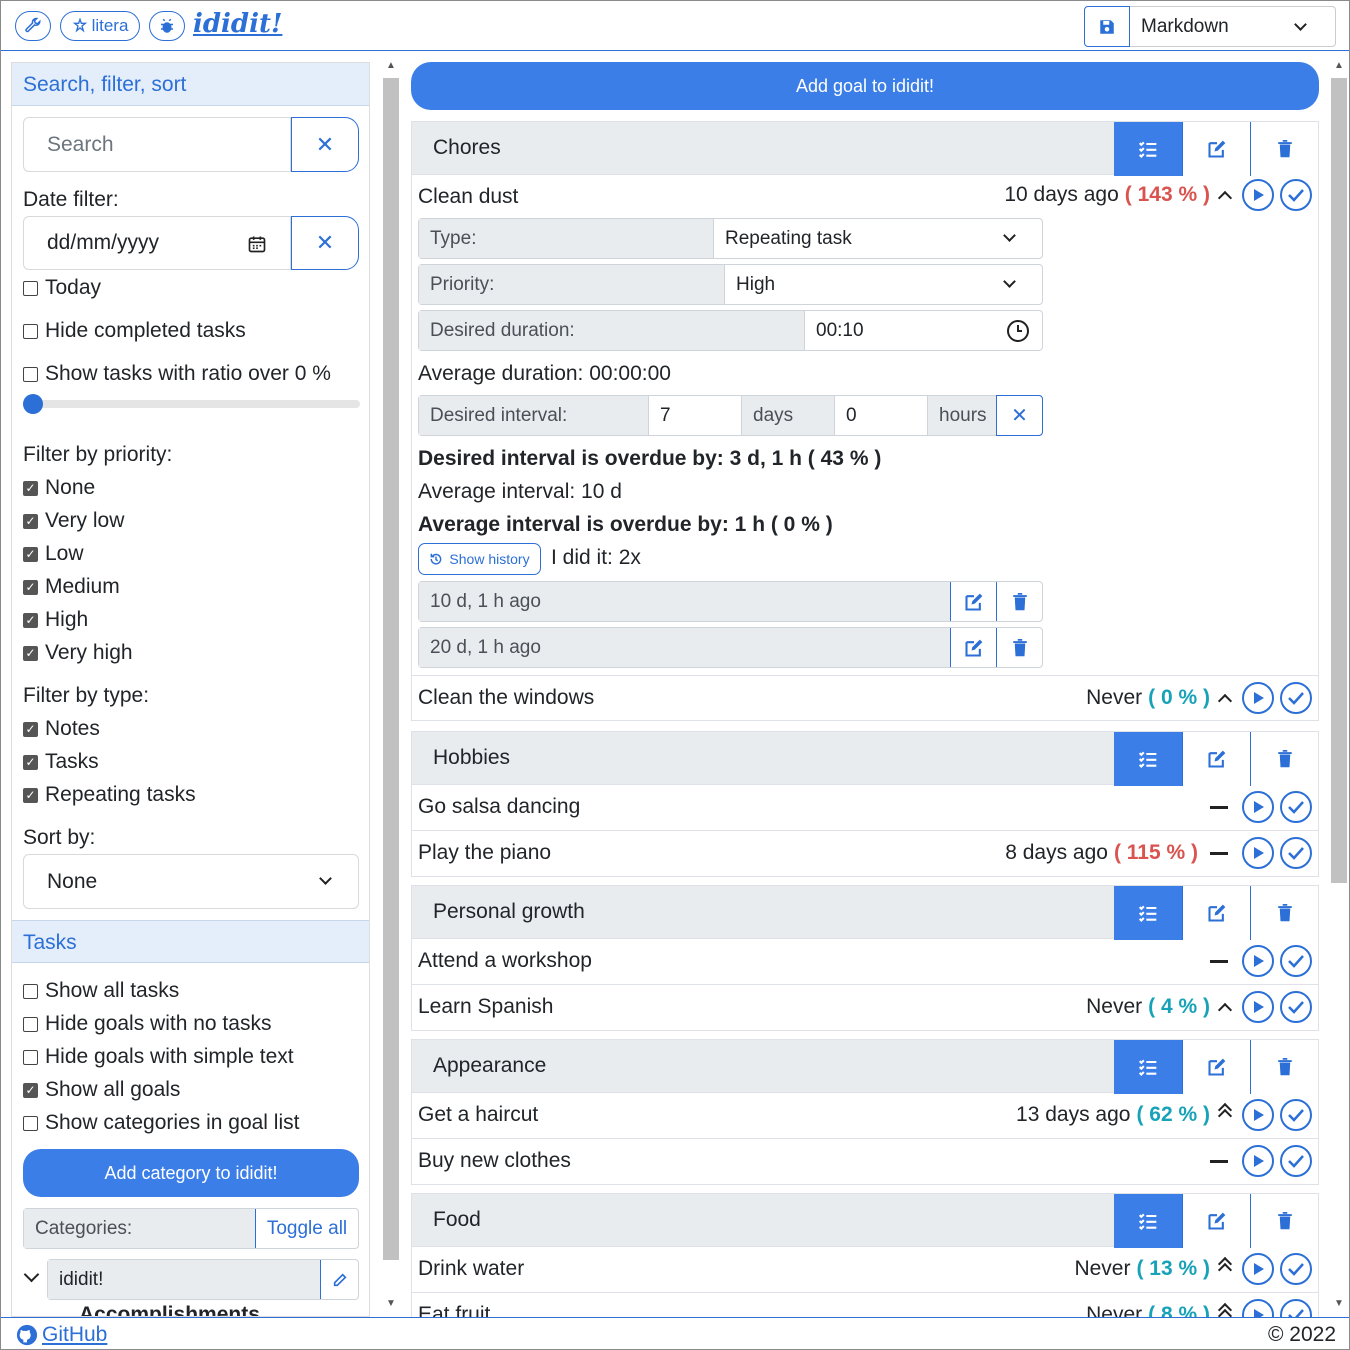  I want to click on interval-days-input: 7, so click(695, 415).